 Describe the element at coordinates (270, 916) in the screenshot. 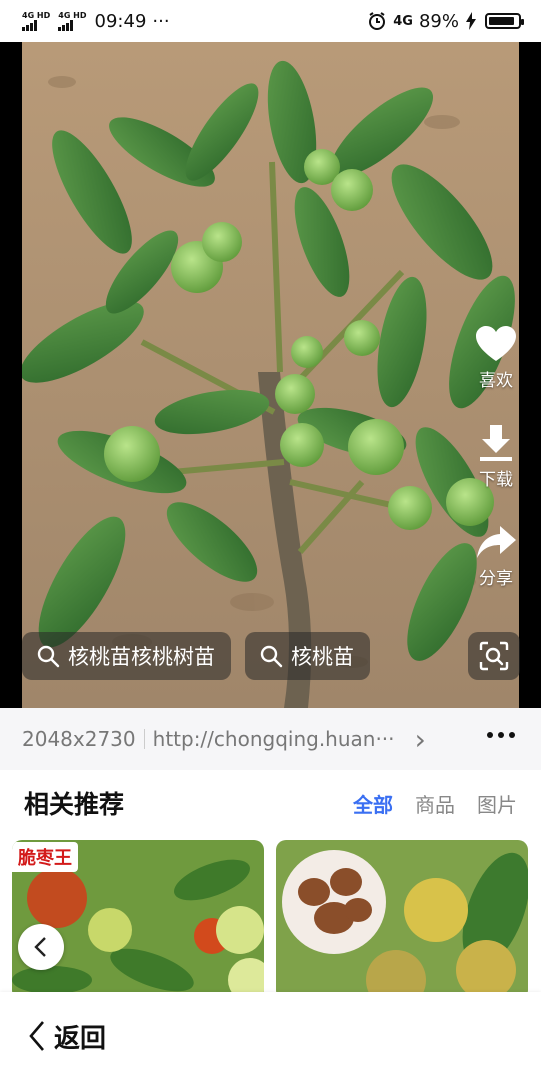

I see `related-grid: 脆枣王` at that location.